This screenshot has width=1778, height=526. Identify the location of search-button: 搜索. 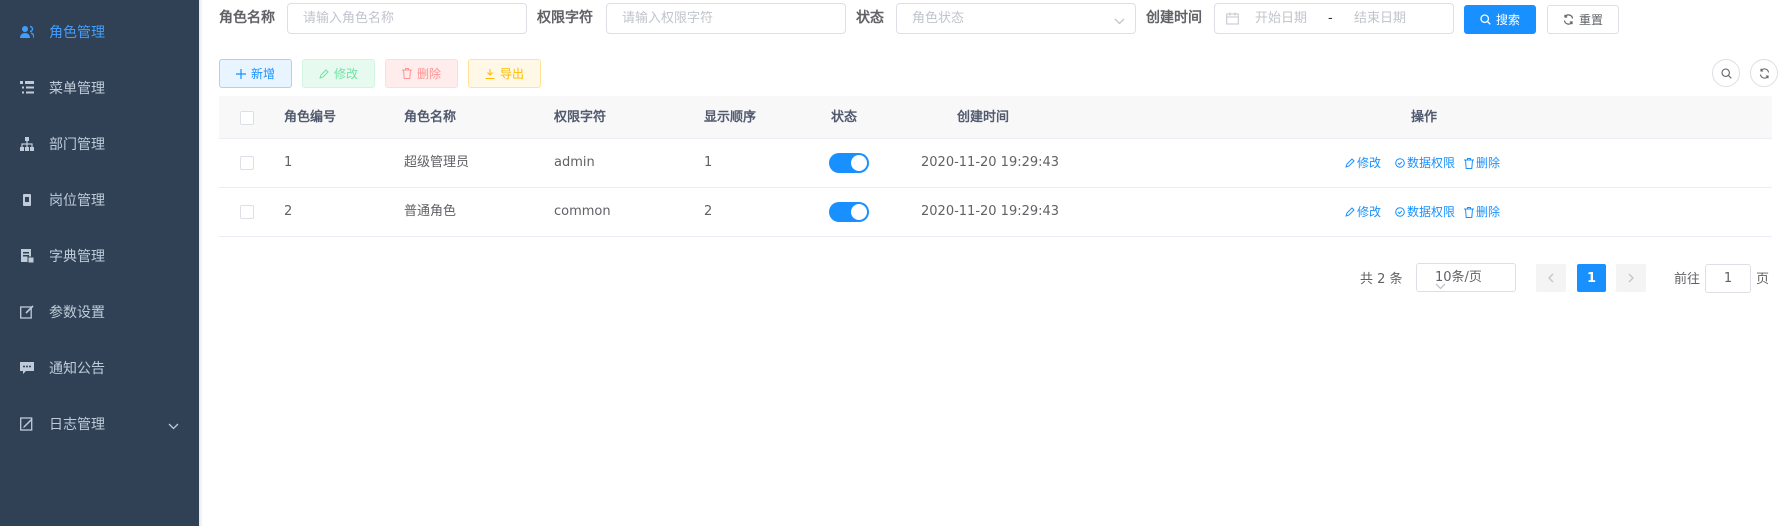
(1500, 19).